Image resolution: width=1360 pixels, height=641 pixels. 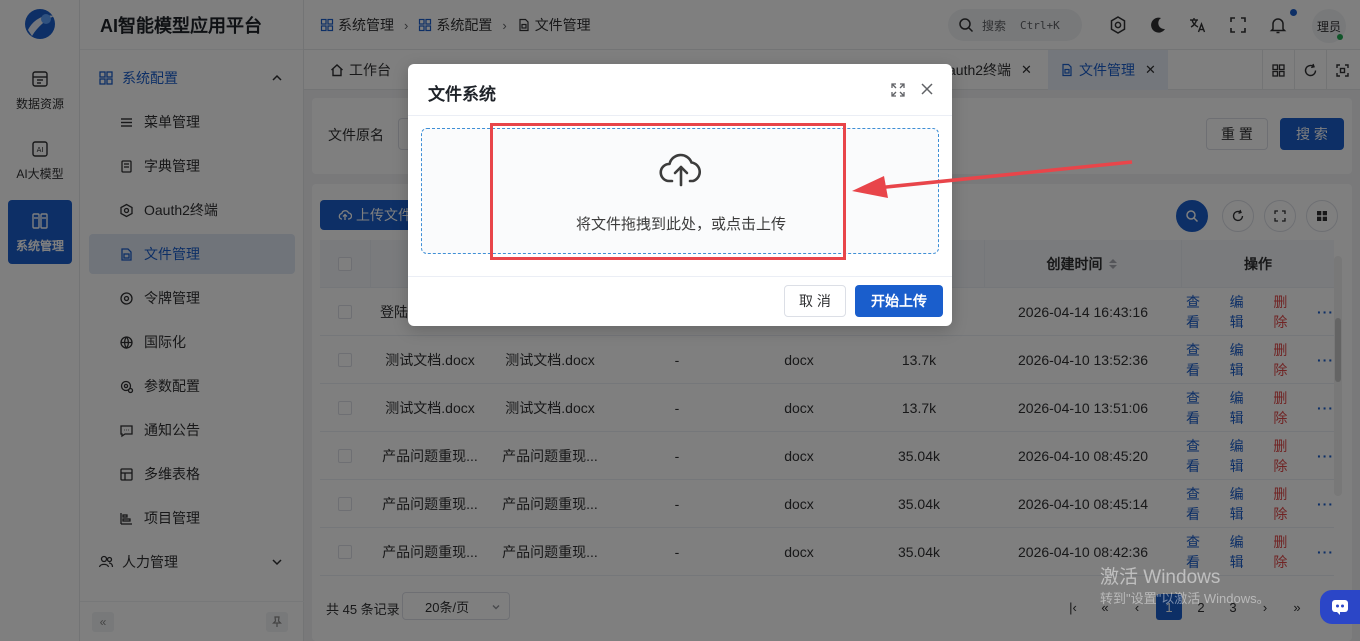 What do you see at coordinates (1185, 598) in the screenshot?
I see `windows-watermark-subtitle: 转到"设置"以激活 Windows。` at bounding box center [1185, 598].